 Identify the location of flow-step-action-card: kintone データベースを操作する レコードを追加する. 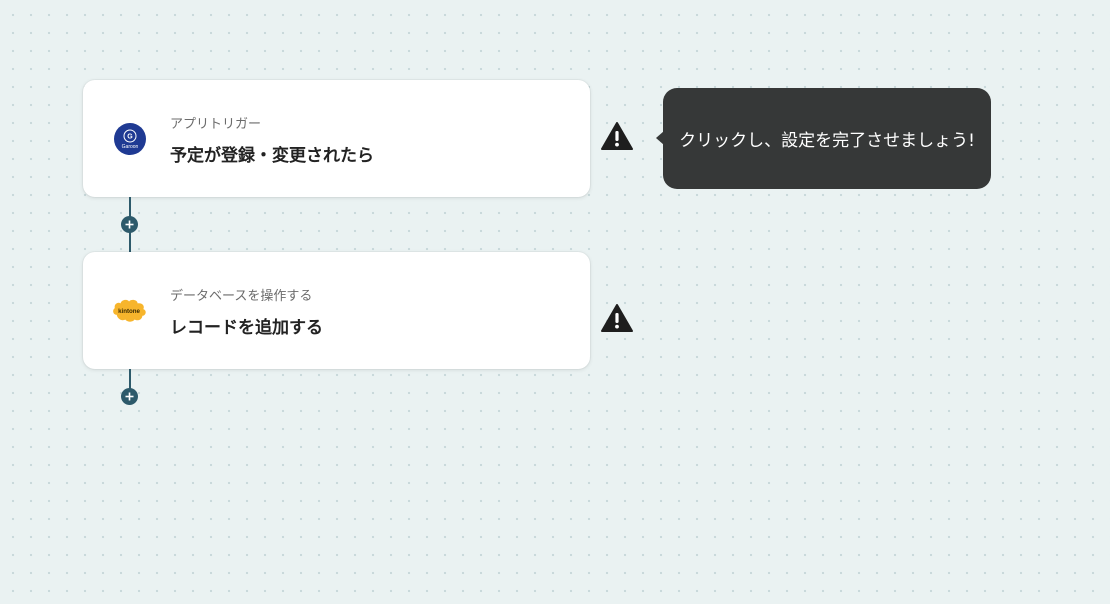
(336, 310).